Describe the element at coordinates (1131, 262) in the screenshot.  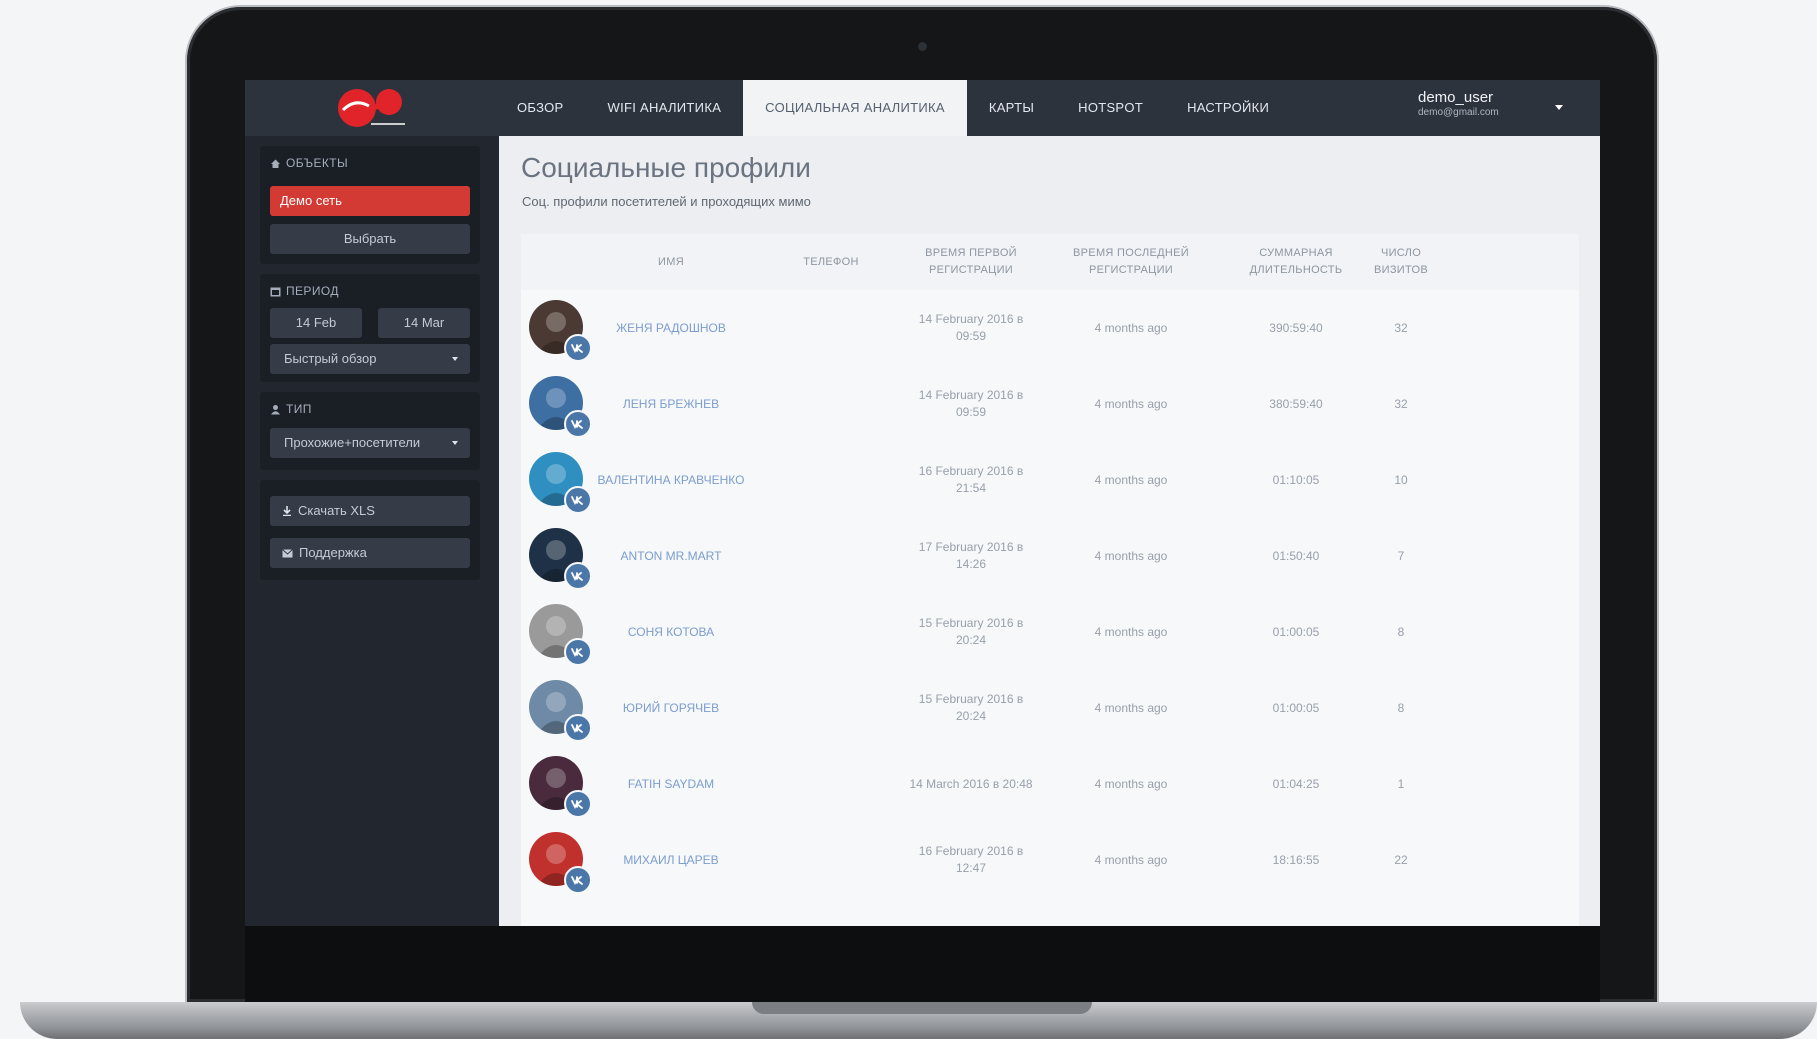
I see `header-last-registration: ВРЕМЯ ПОСЛЕДНЕЙ РЕГИСТРАЦИИ` at that location.